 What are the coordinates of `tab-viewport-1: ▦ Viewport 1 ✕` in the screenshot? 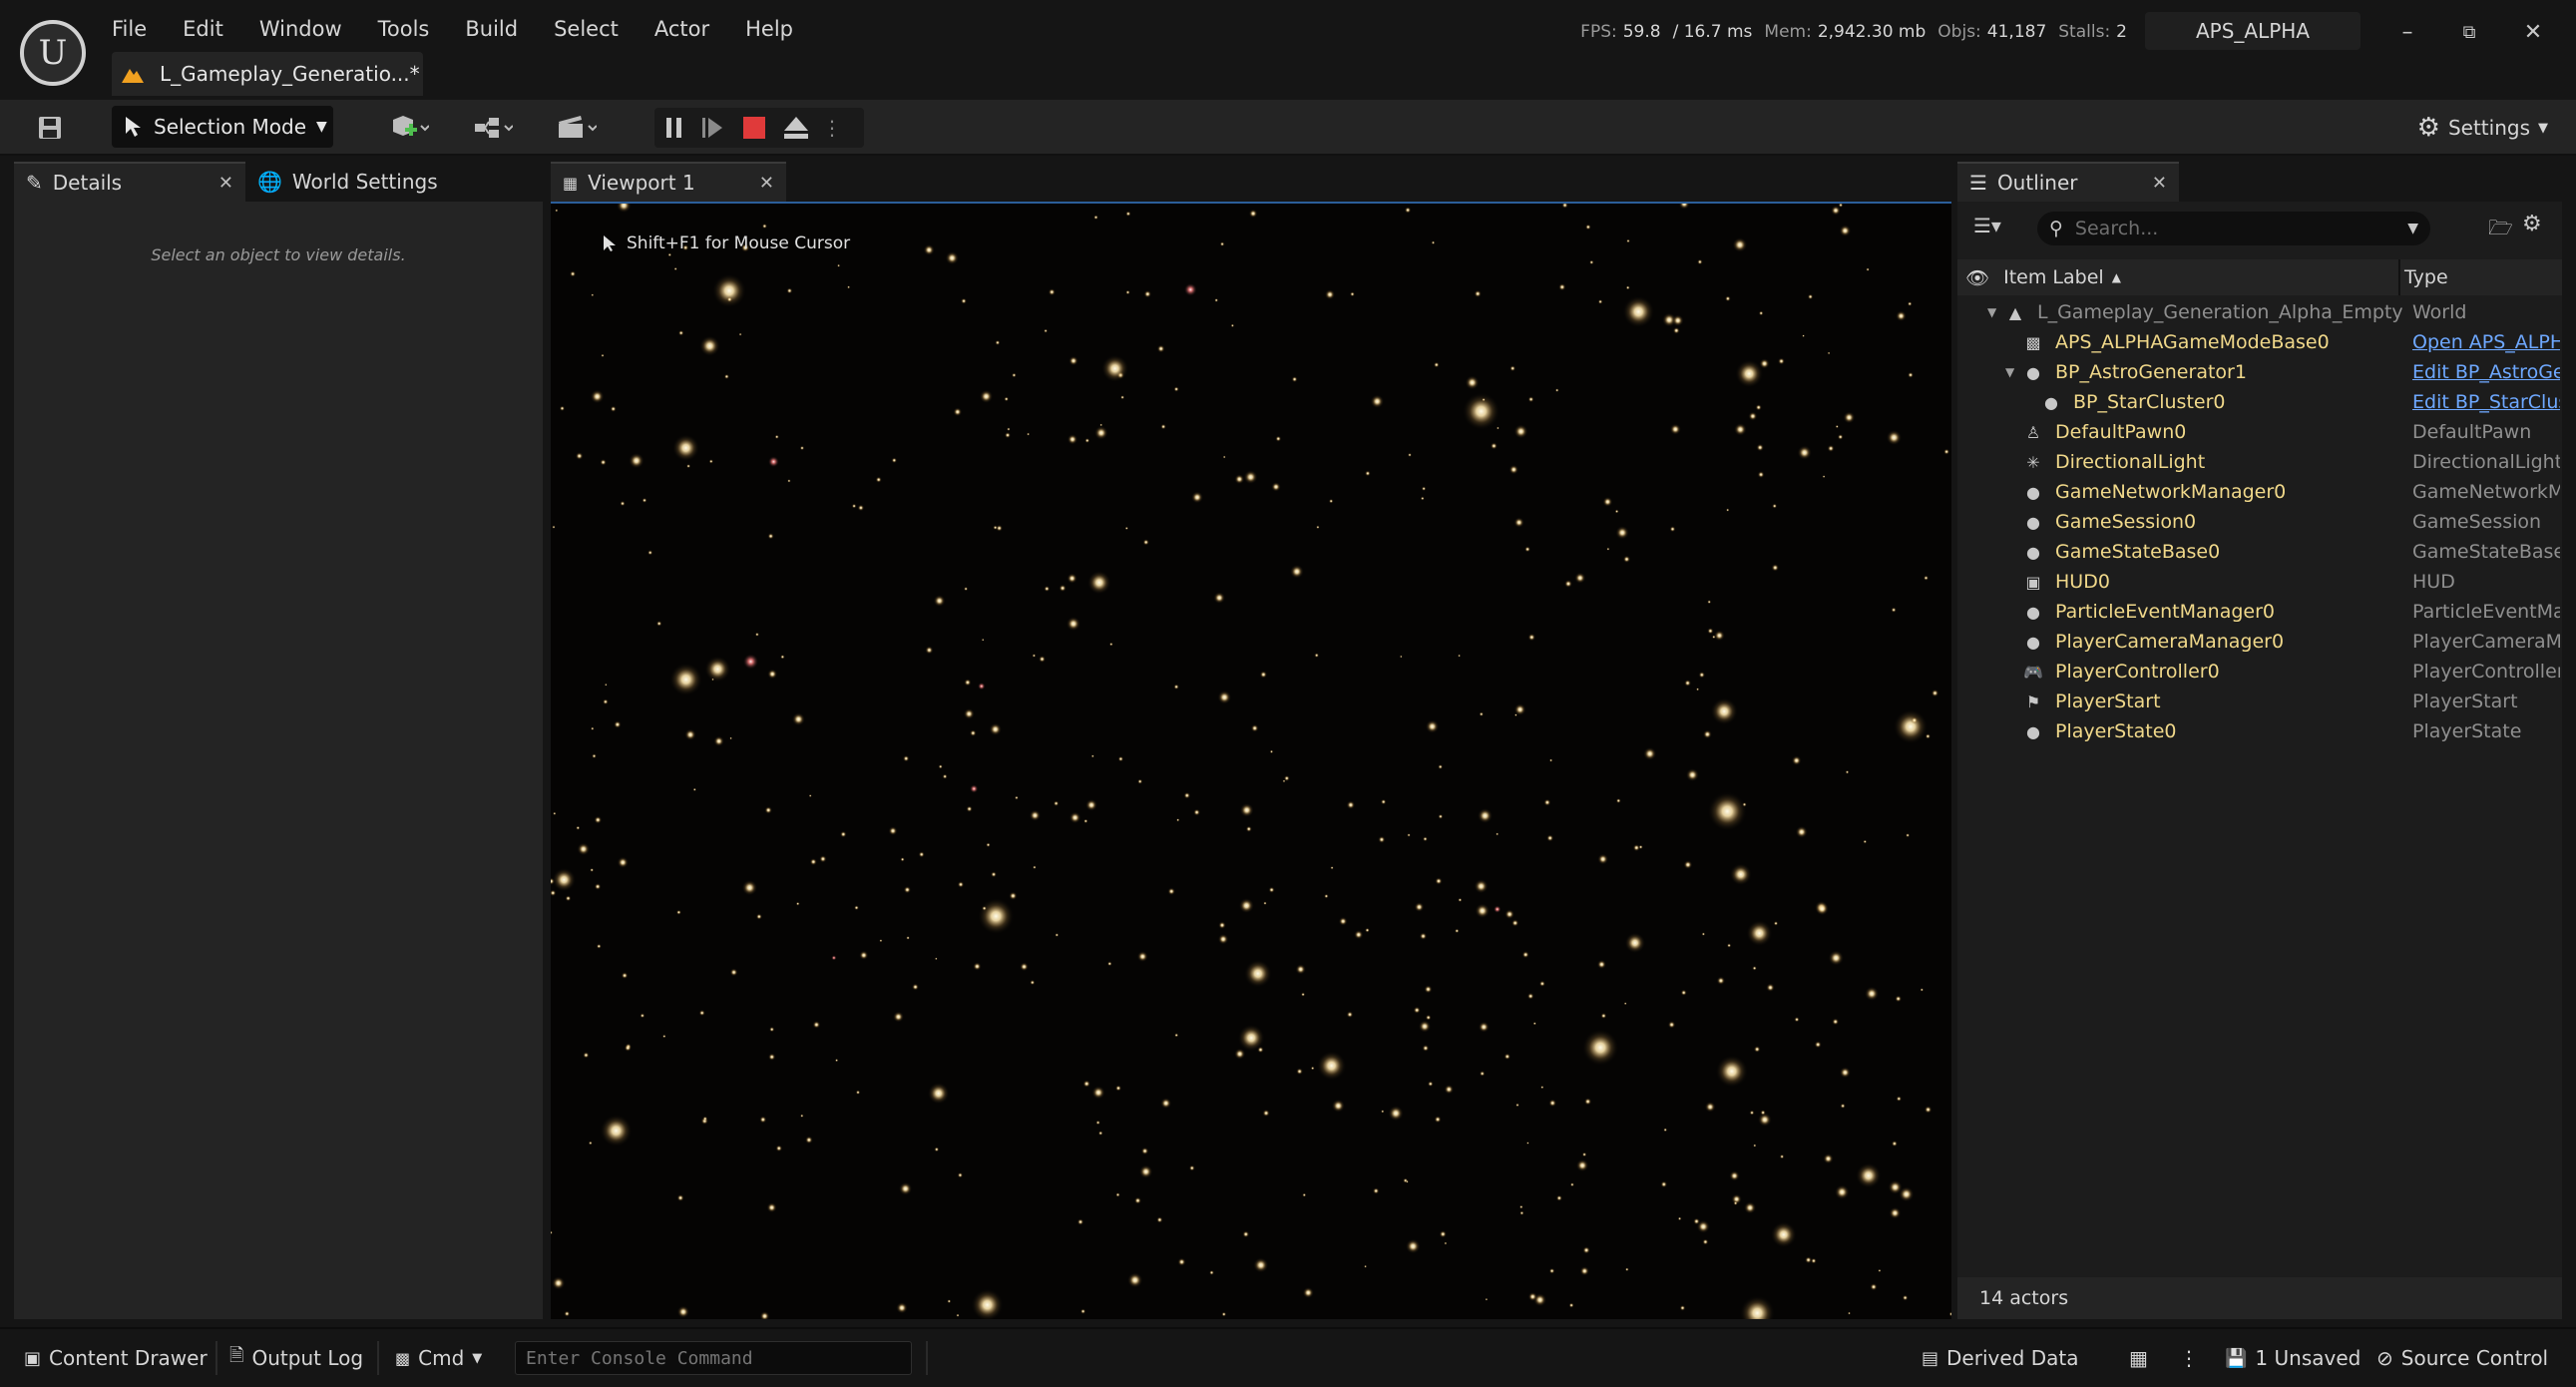 It's located at (668, 182).